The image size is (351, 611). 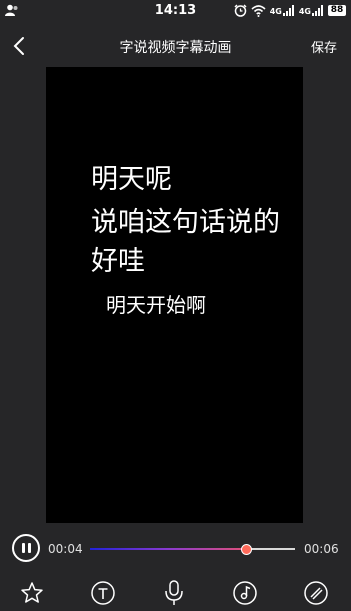 I want to click on status-icons: 4G 4G 88, so click(x=290, y=10).